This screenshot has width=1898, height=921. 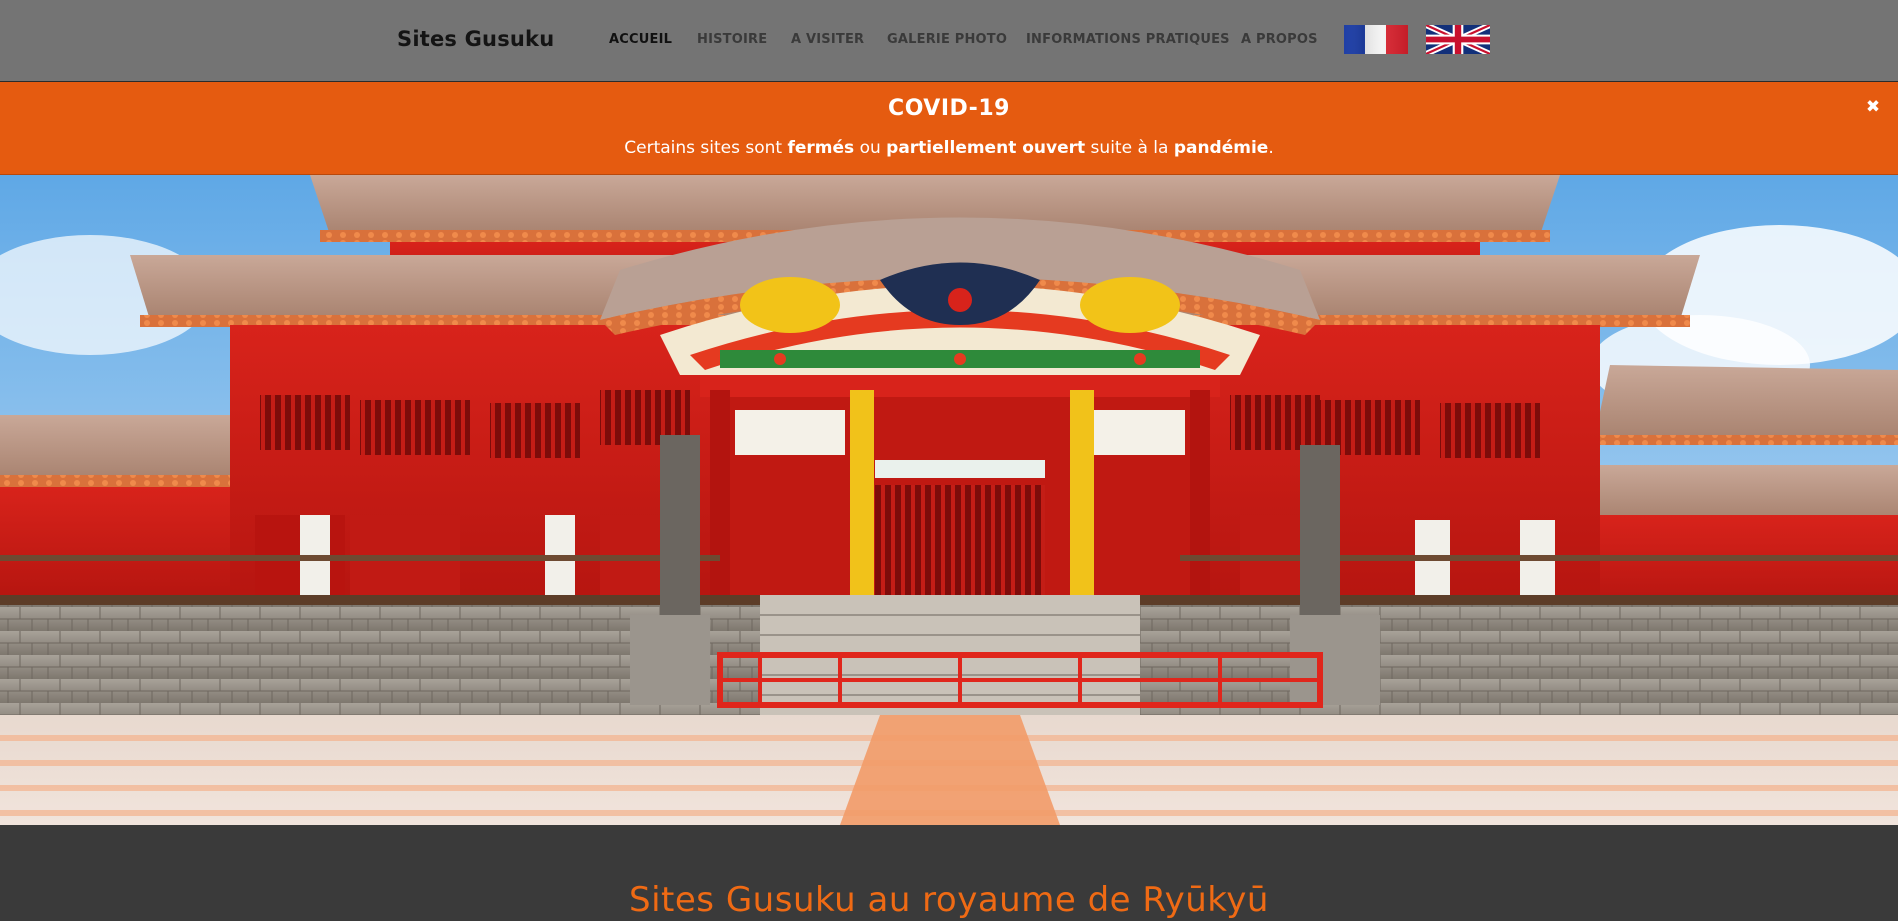 What do you see at coordinates (640, 39) in the screenshot?
I see `nav-item-accueil: ACCUEIL` at bounding box center [640, 39].